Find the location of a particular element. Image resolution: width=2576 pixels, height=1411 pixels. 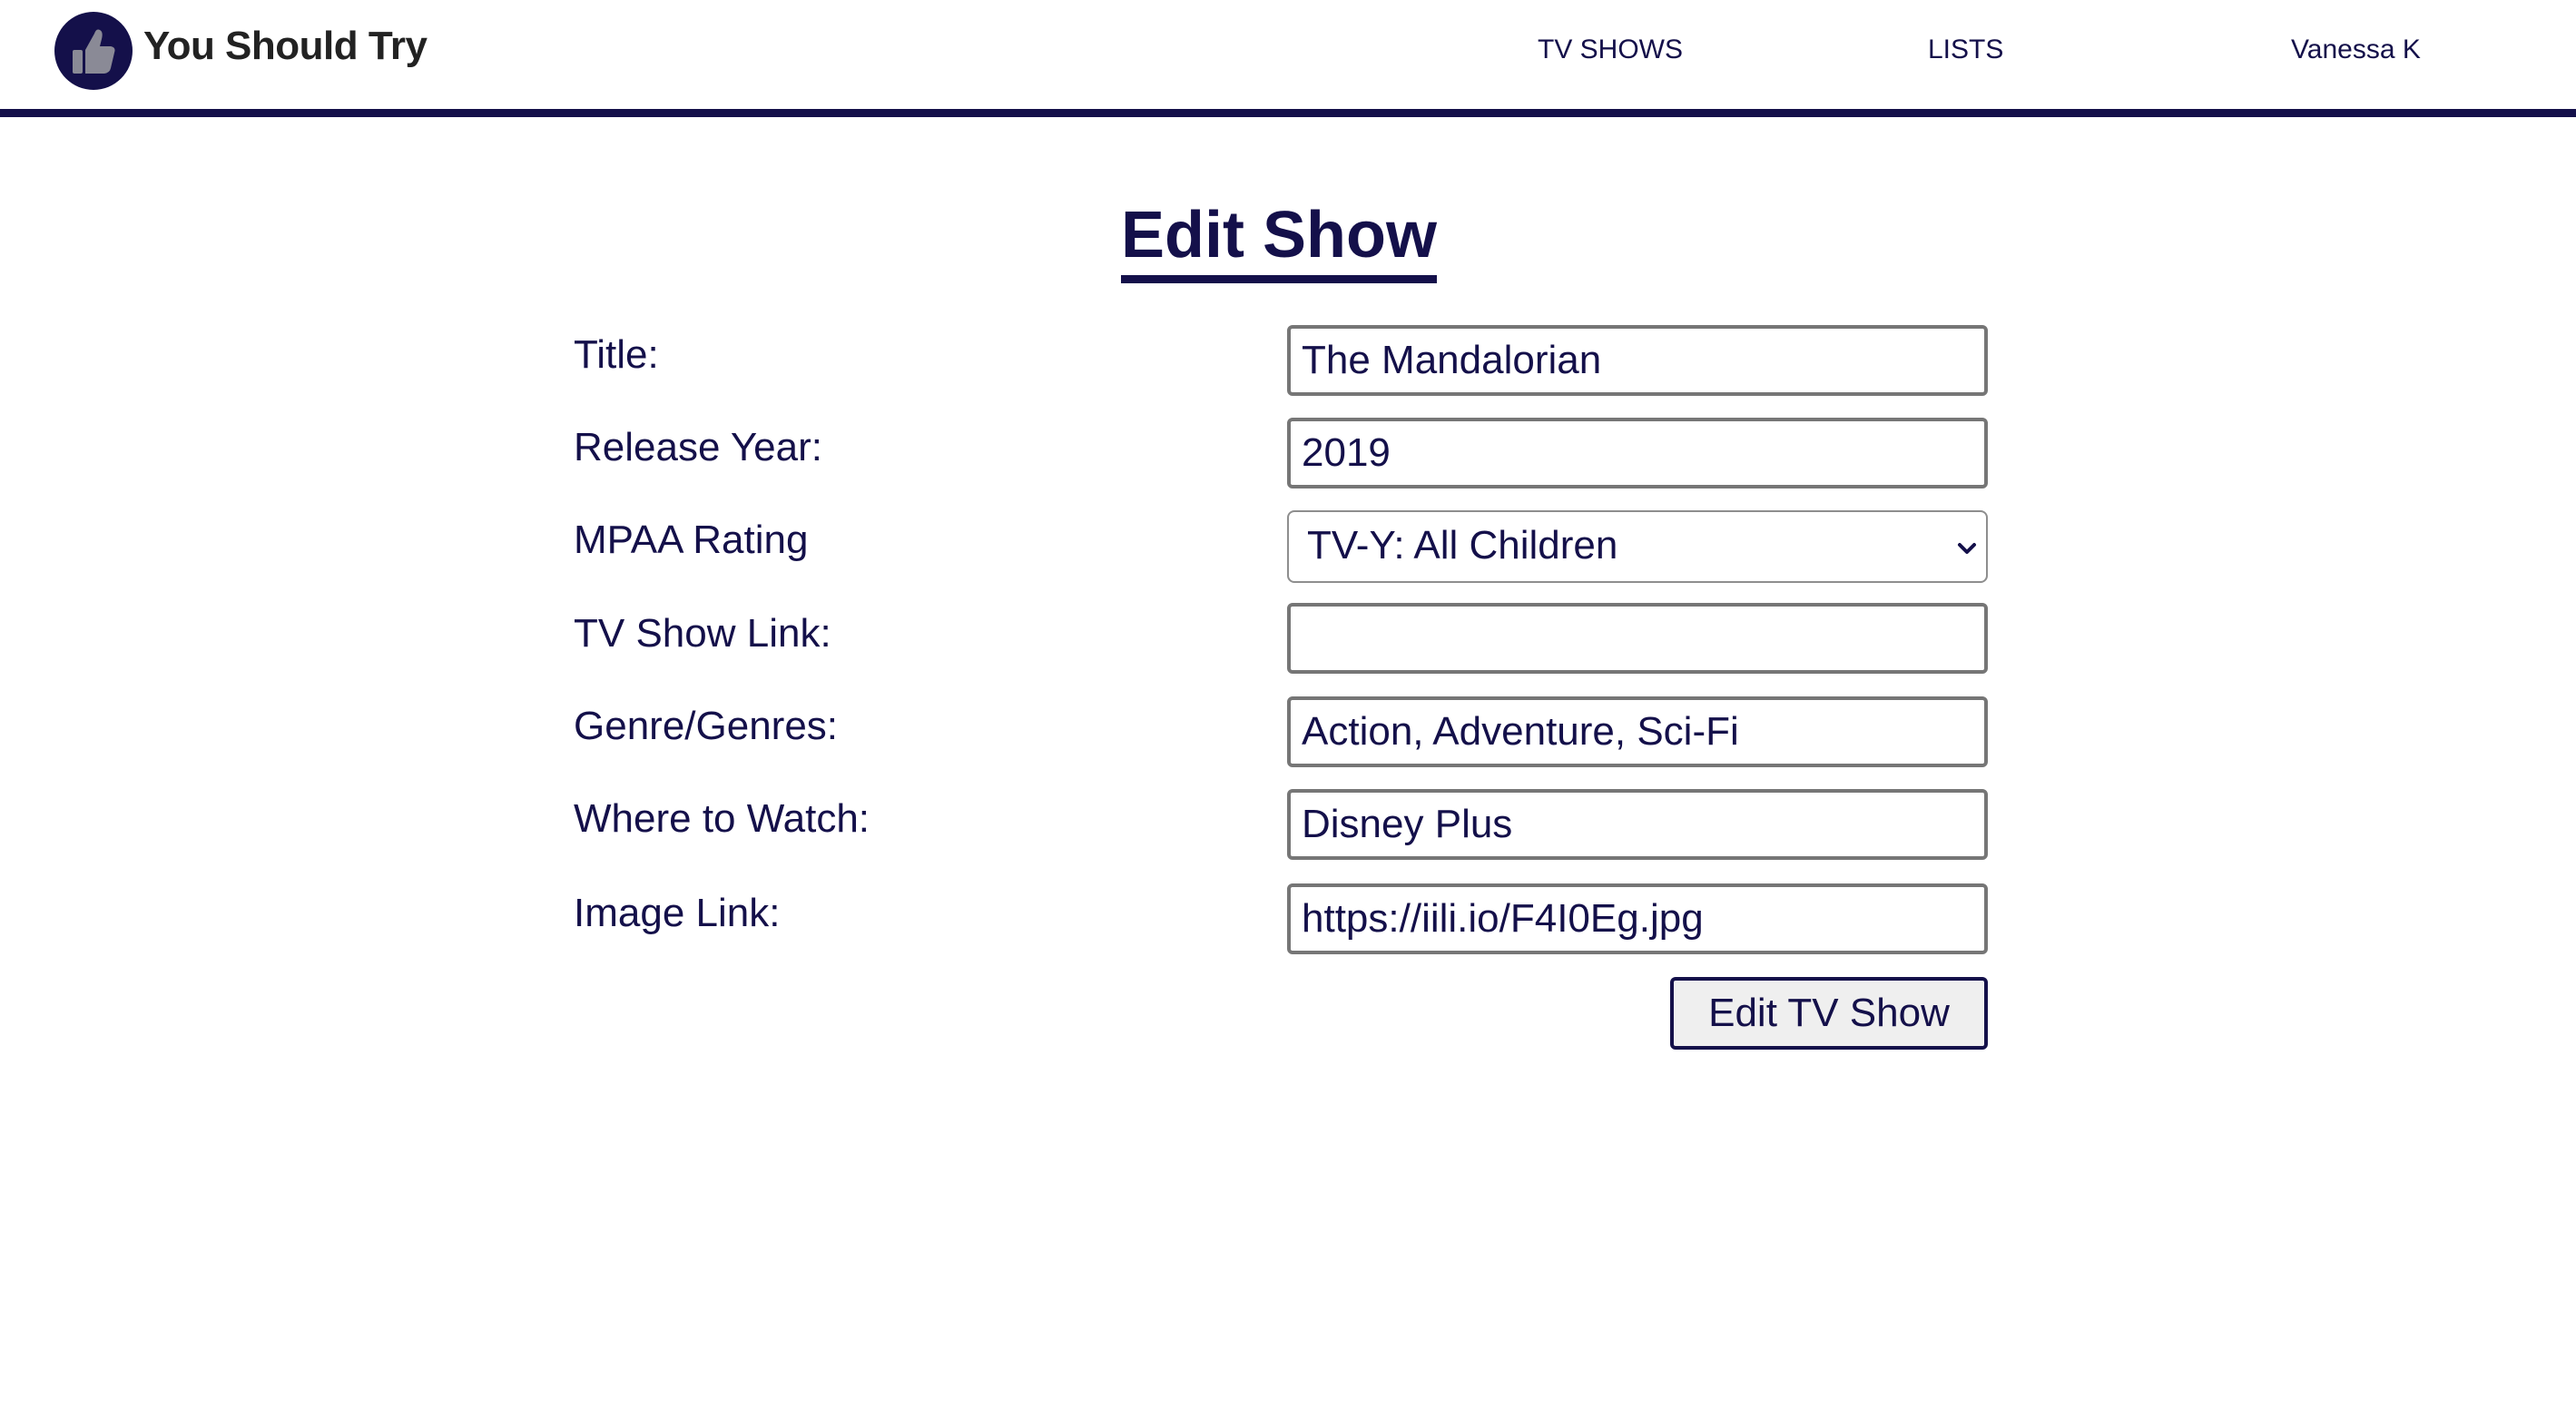

nav-tv-shows: TV SHOWS is located at coordinates (1610, 50).